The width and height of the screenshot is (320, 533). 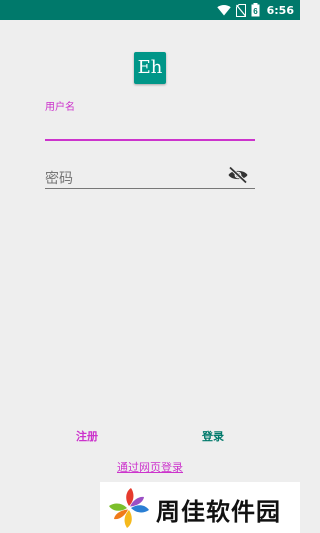 What do you see at coordinates (238, 175) in the screenshot?
I see `visibility-off-icon` at bounding box center [238, 175].